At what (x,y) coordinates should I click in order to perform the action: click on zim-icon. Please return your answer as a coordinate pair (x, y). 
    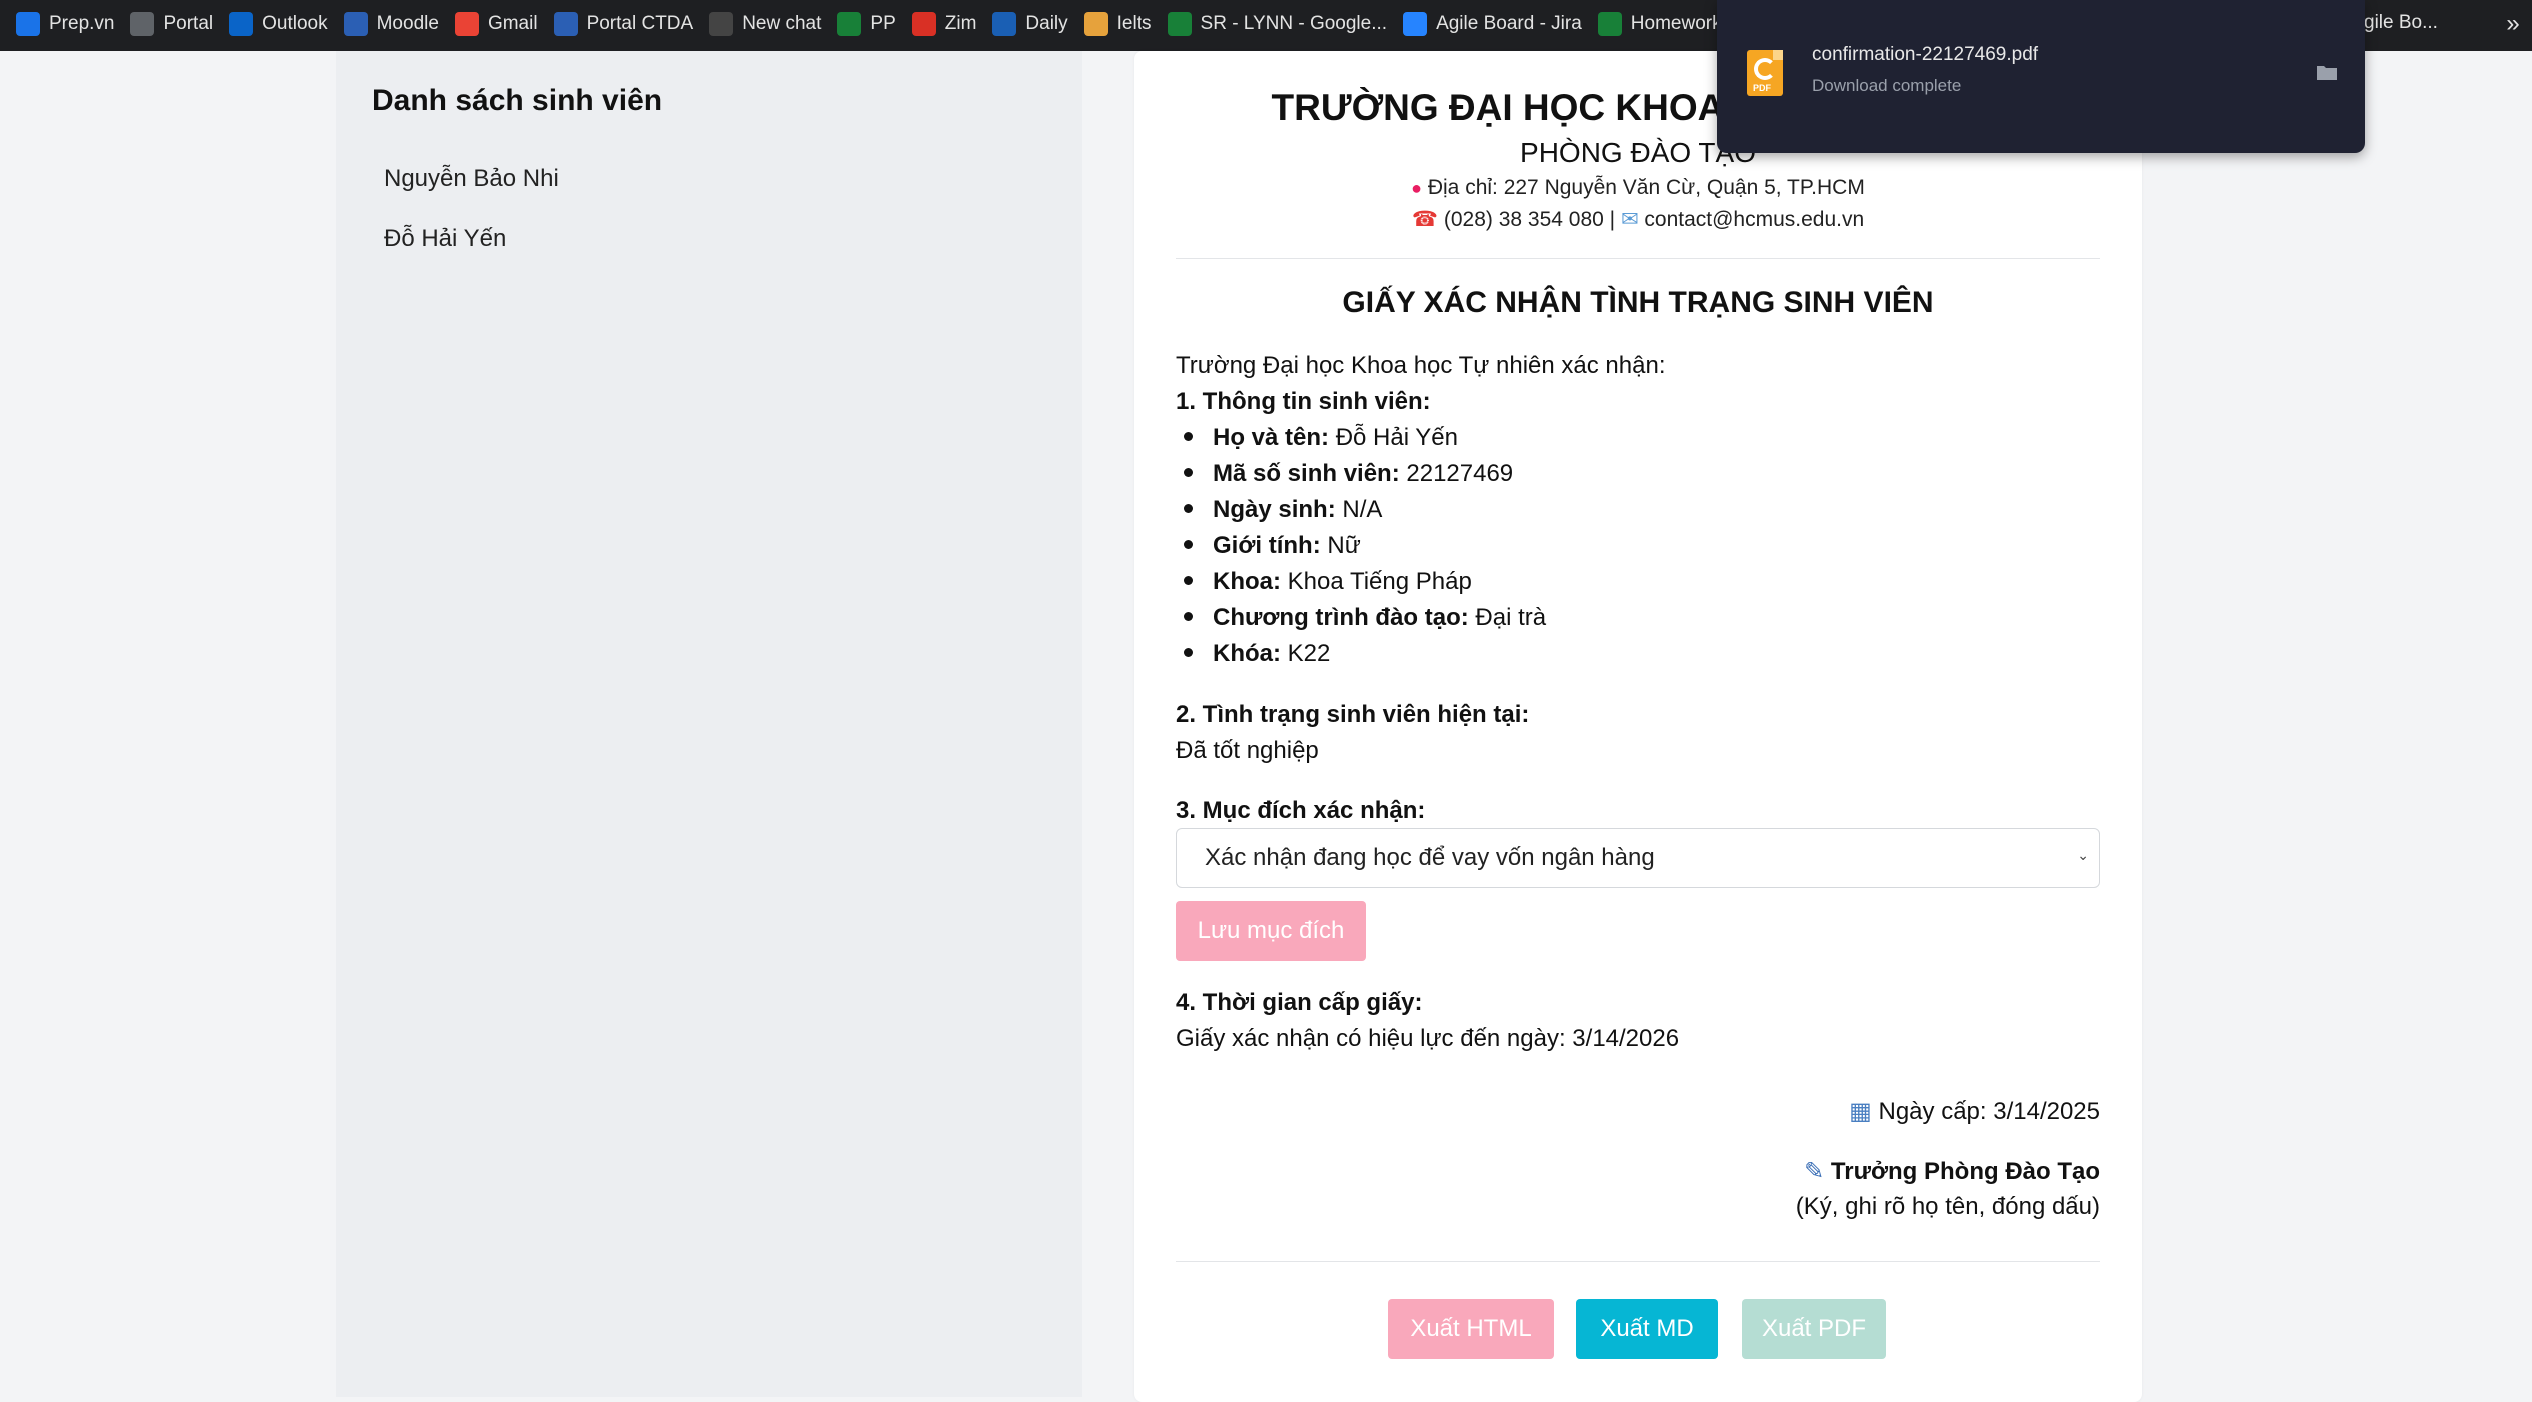
    Looking at the image, I should click on (923, 23).